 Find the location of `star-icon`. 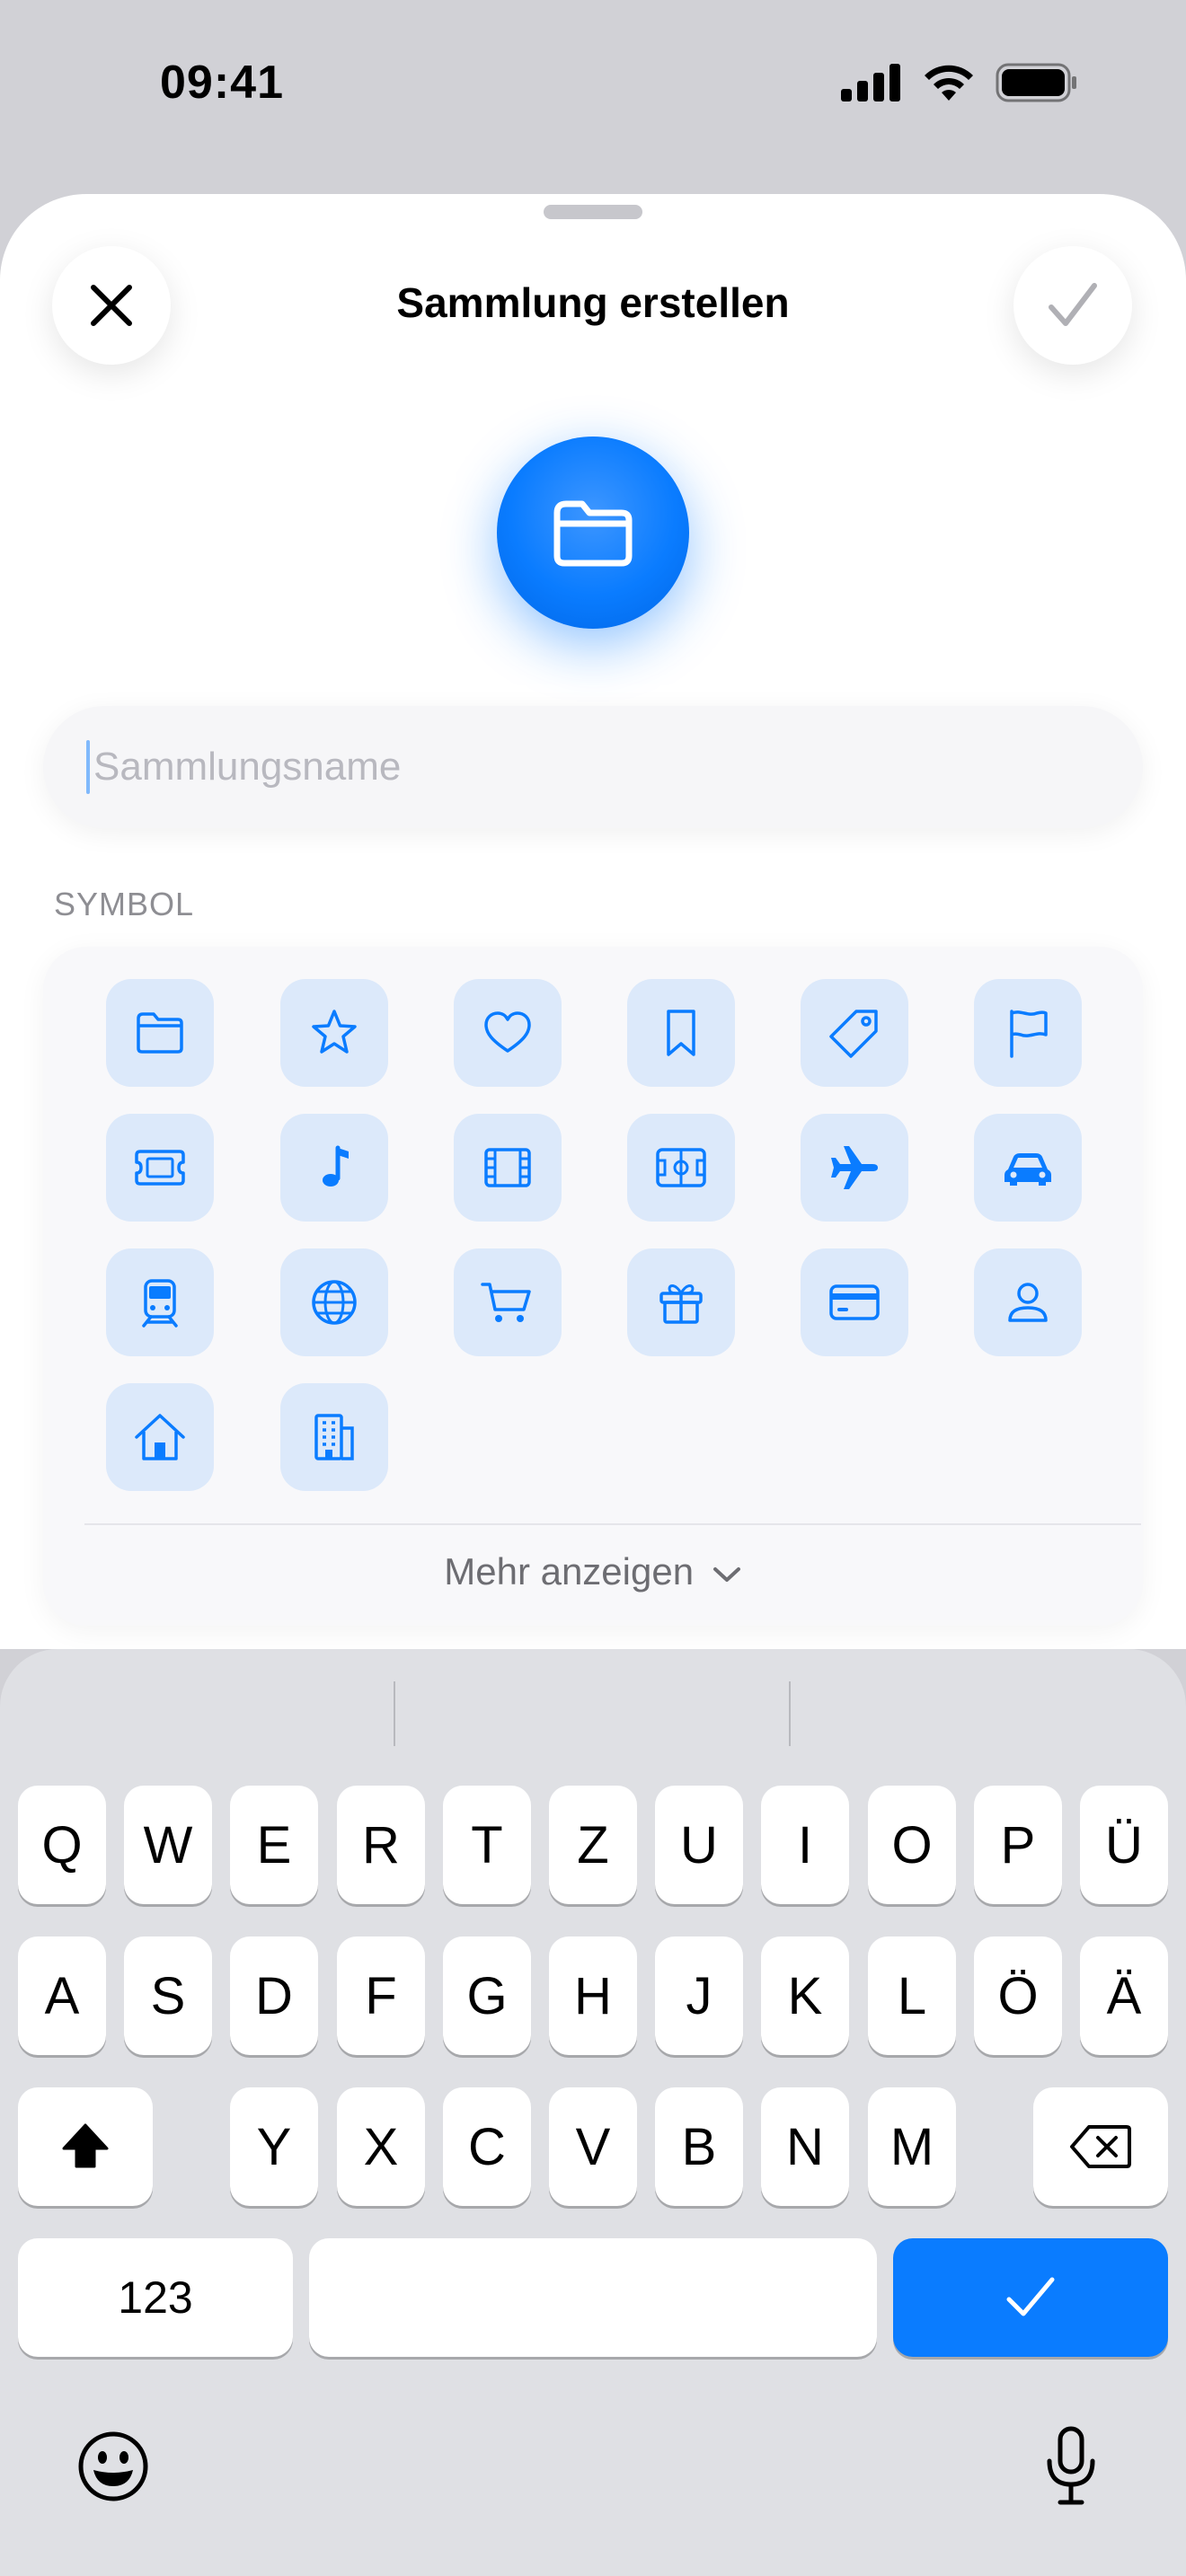

star-icon is located at coordinates (334, 1032).